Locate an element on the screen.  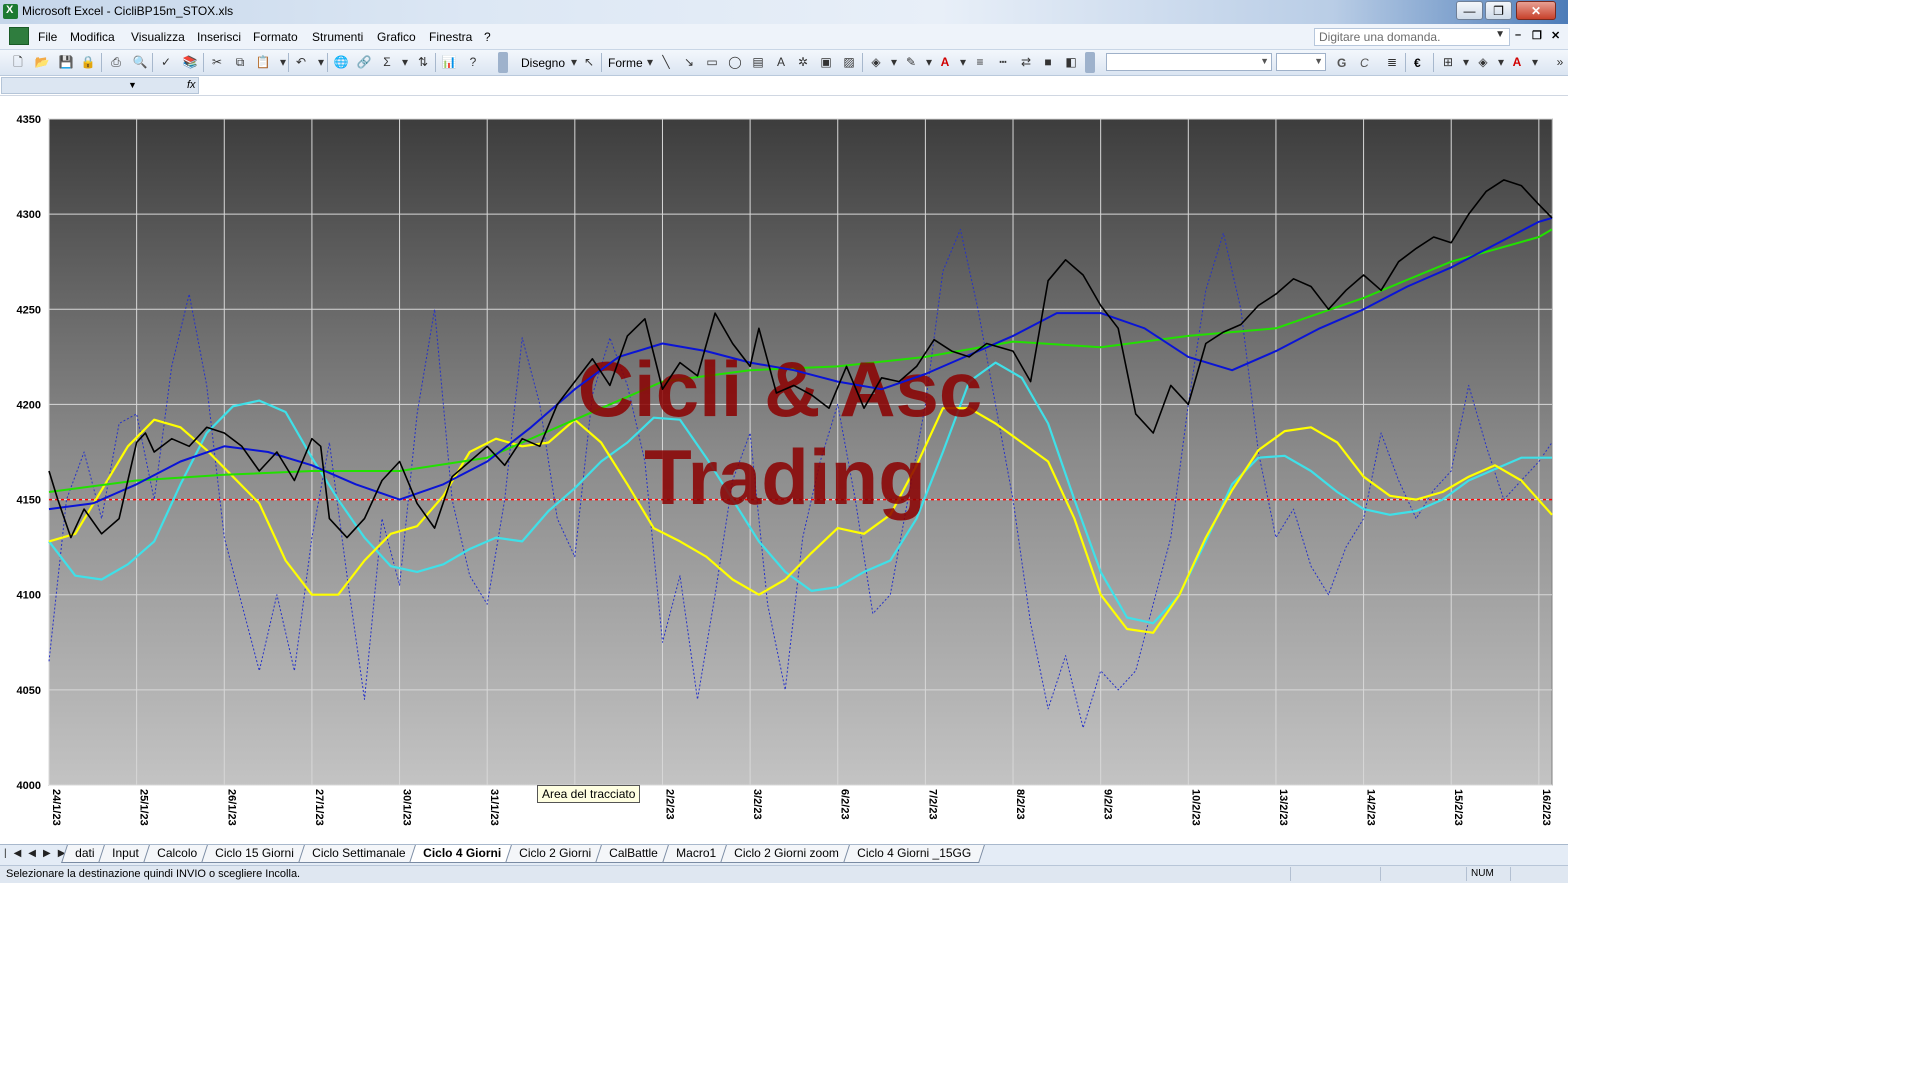
fill-dropdown-icon: ▾ is located at coordinates (894, 62).